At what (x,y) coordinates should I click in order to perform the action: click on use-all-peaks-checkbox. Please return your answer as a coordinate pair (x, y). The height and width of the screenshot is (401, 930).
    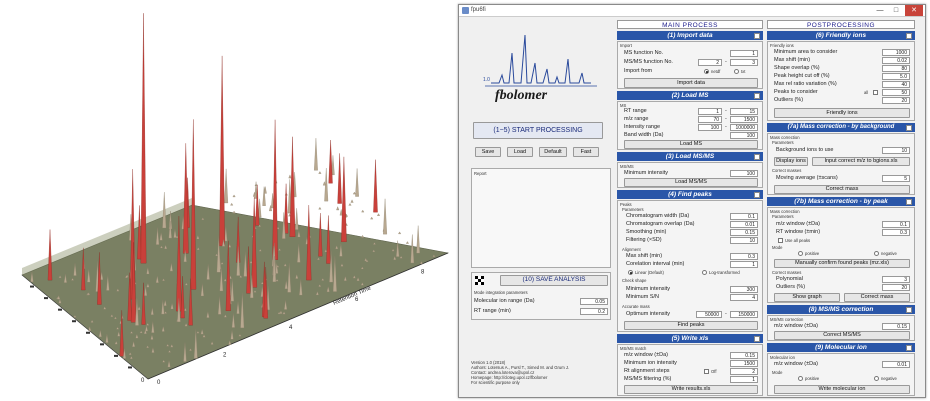
    Looking at the image, I should click on (780, 240).